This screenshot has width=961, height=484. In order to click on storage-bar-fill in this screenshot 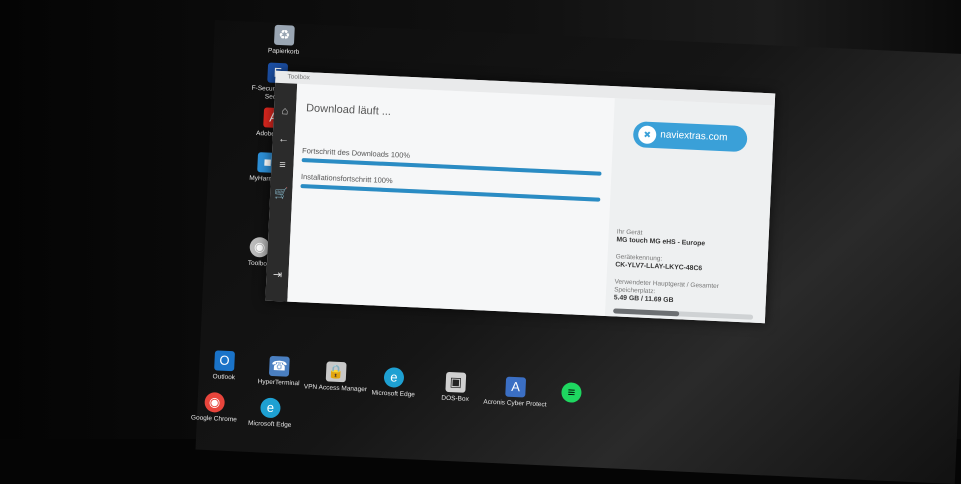, I will do `click(646, 312)`.